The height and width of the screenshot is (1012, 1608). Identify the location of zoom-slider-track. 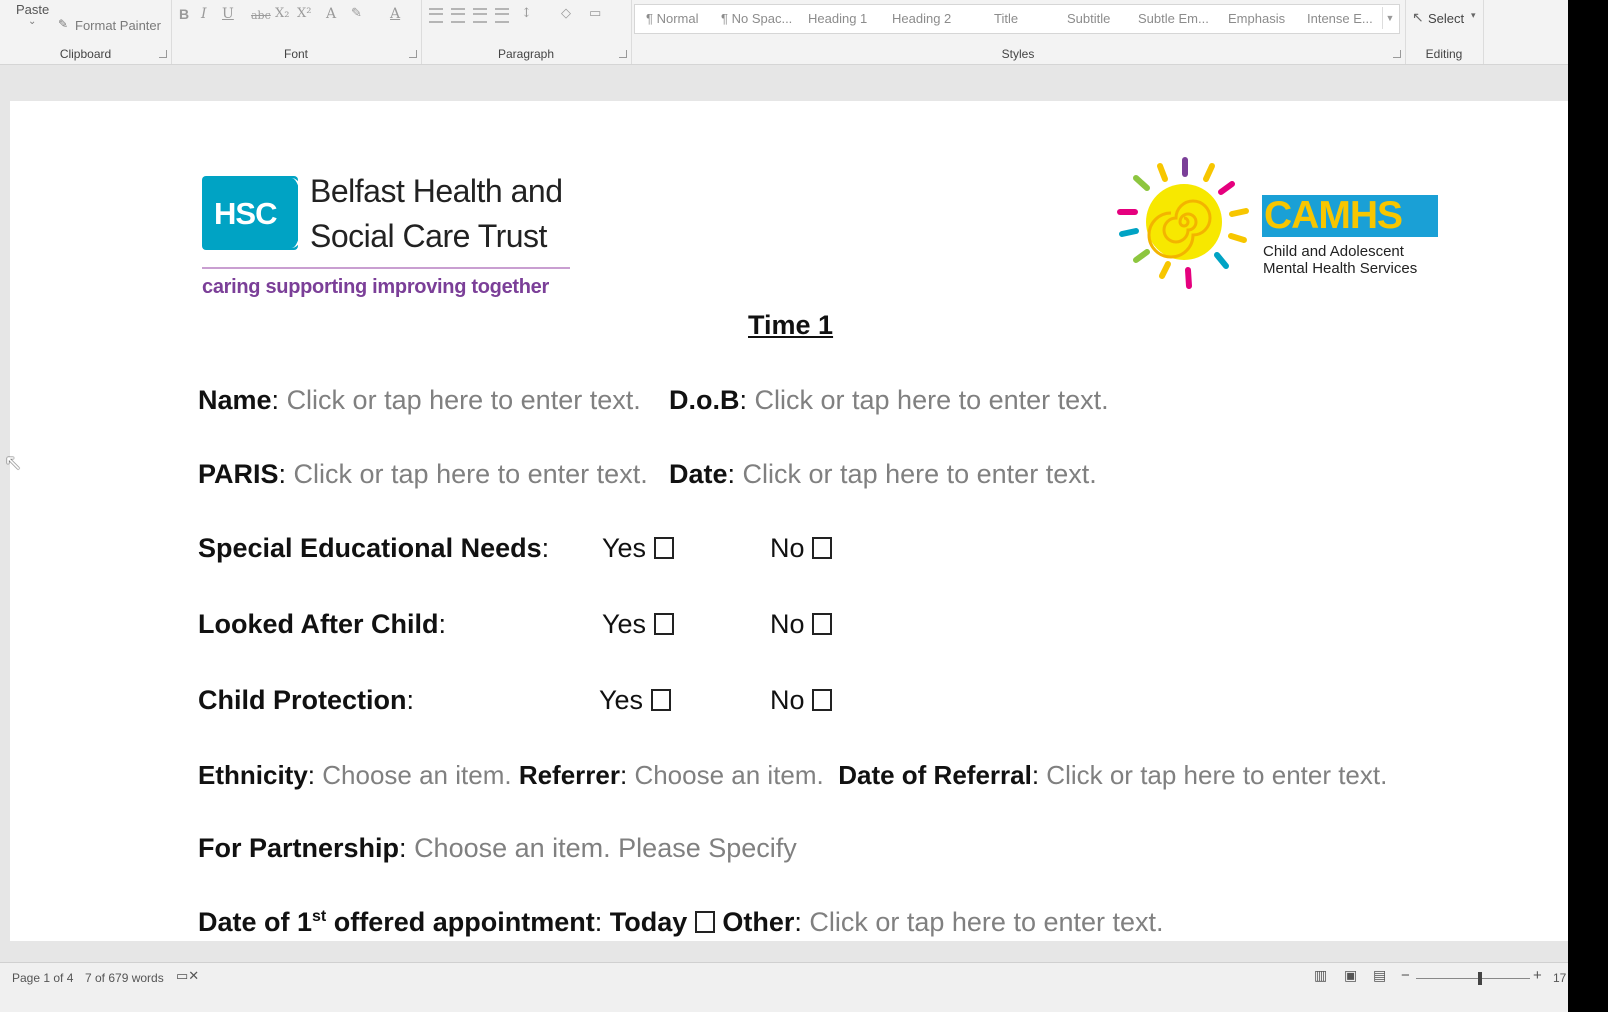
(1473, 978).